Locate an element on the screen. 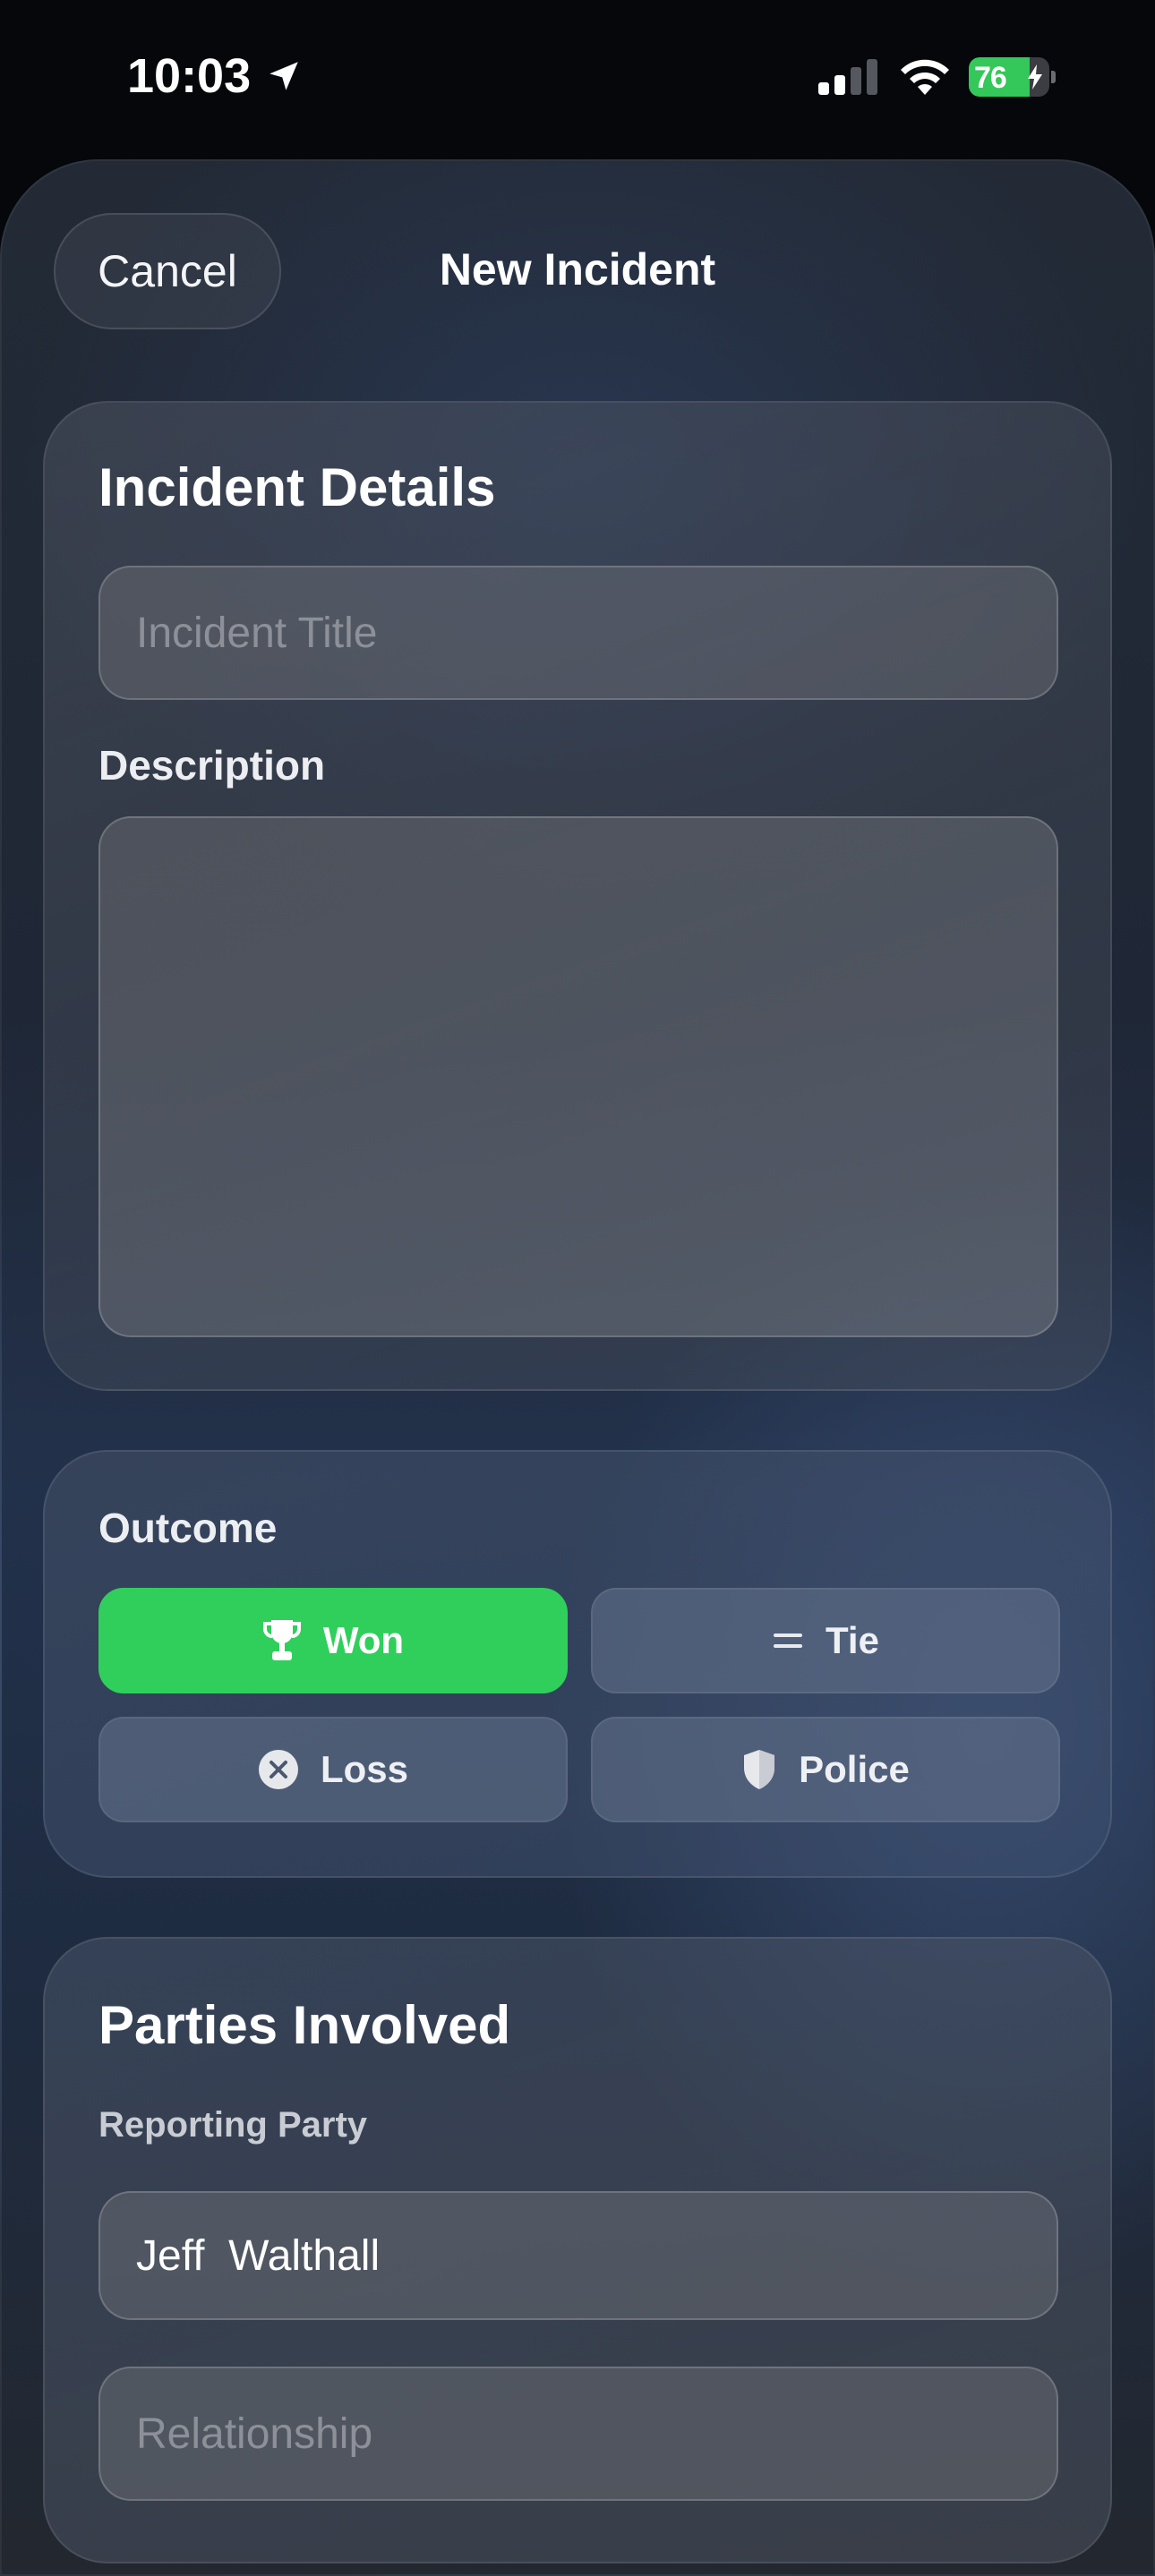 The width and height of the screenshot is (1155, 2576). incident-title-input is located at coordinates (578, 633).